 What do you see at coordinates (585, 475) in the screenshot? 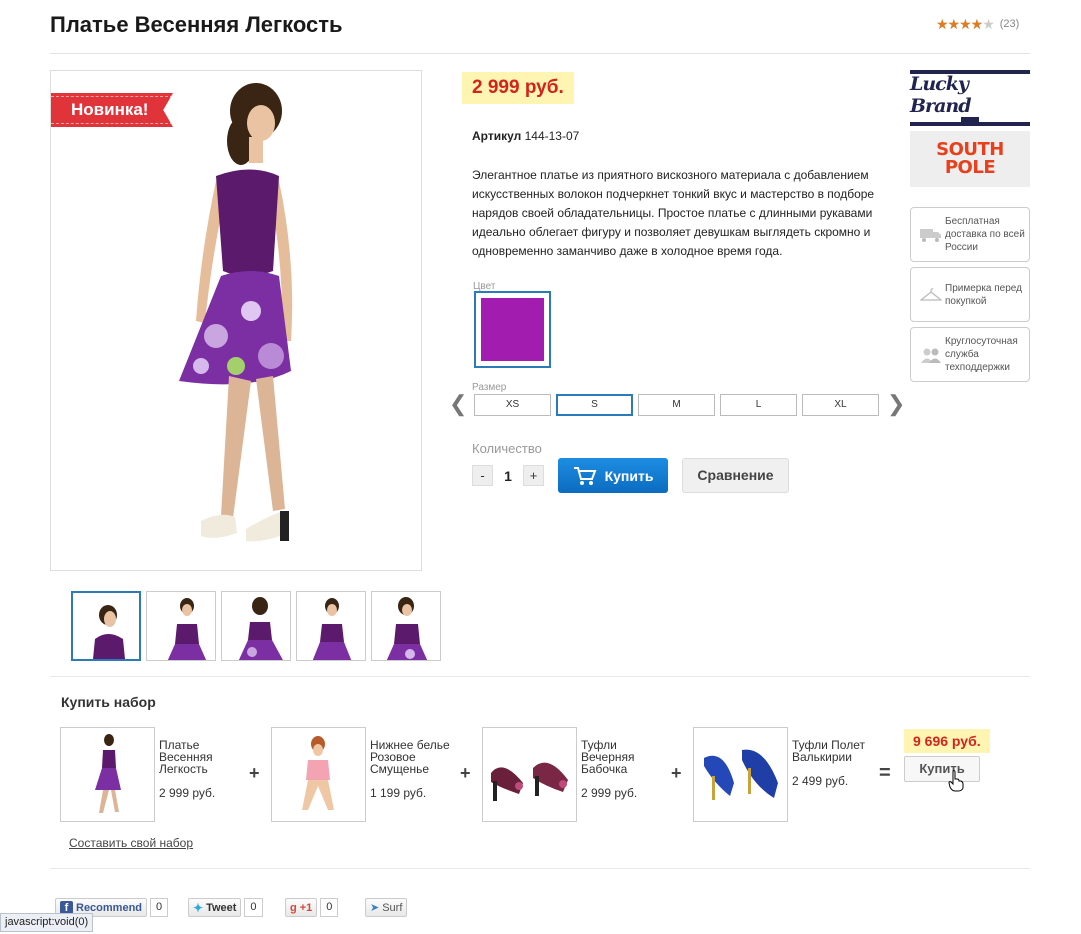
I see `cart-icon` at bounding box center [585, 475].